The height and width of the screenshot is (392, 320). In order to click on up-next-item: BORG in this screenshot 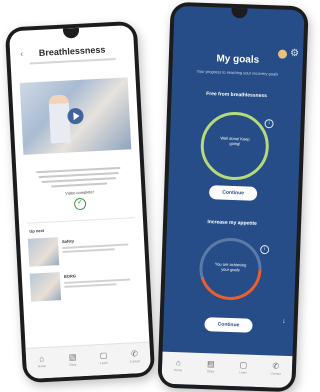, I will do `click(84, 287)`.